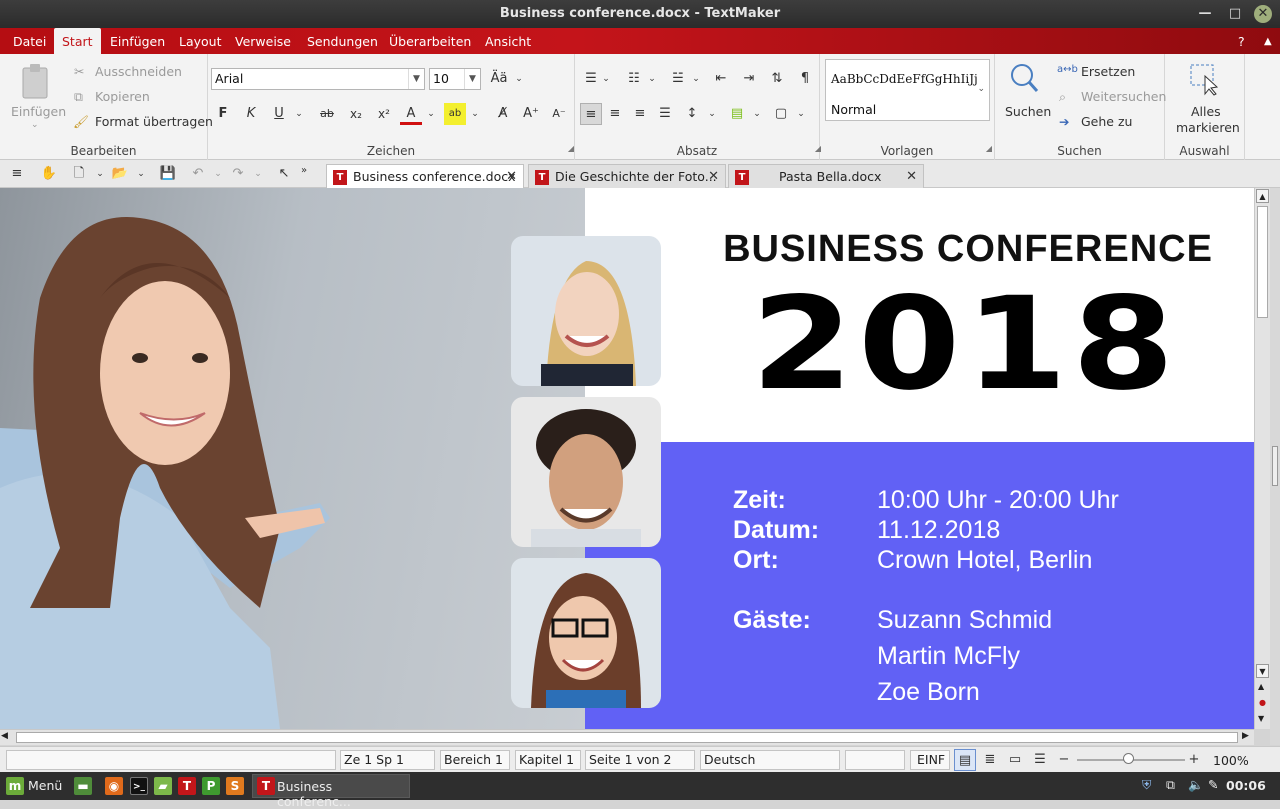  Describe the element at coordinates (503, 114) in the screenshot. I see `clear-format-icon: A̸` at that location.